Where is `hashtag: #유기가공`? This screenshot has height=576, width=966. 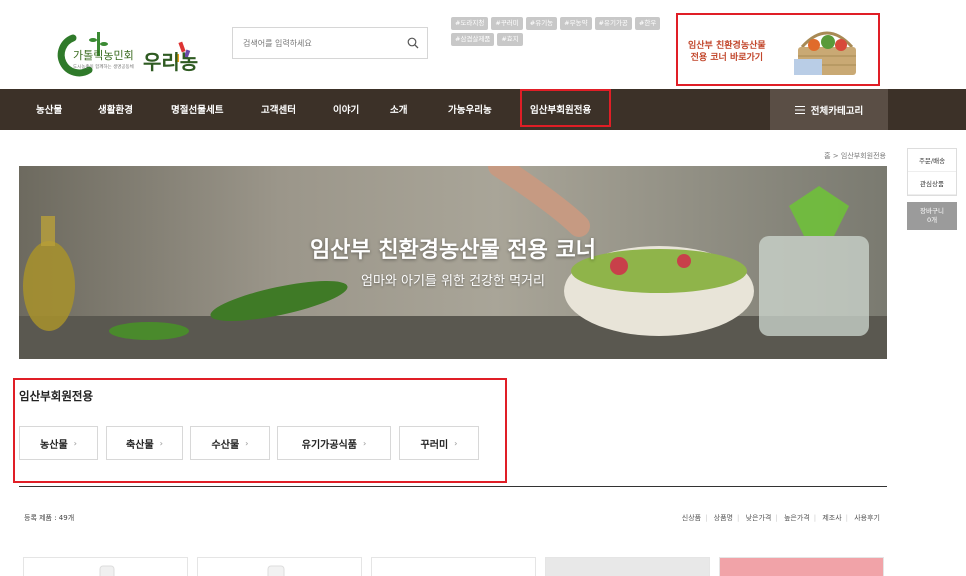 hashtag: #유기가공 is located at coordinates (613, 23).